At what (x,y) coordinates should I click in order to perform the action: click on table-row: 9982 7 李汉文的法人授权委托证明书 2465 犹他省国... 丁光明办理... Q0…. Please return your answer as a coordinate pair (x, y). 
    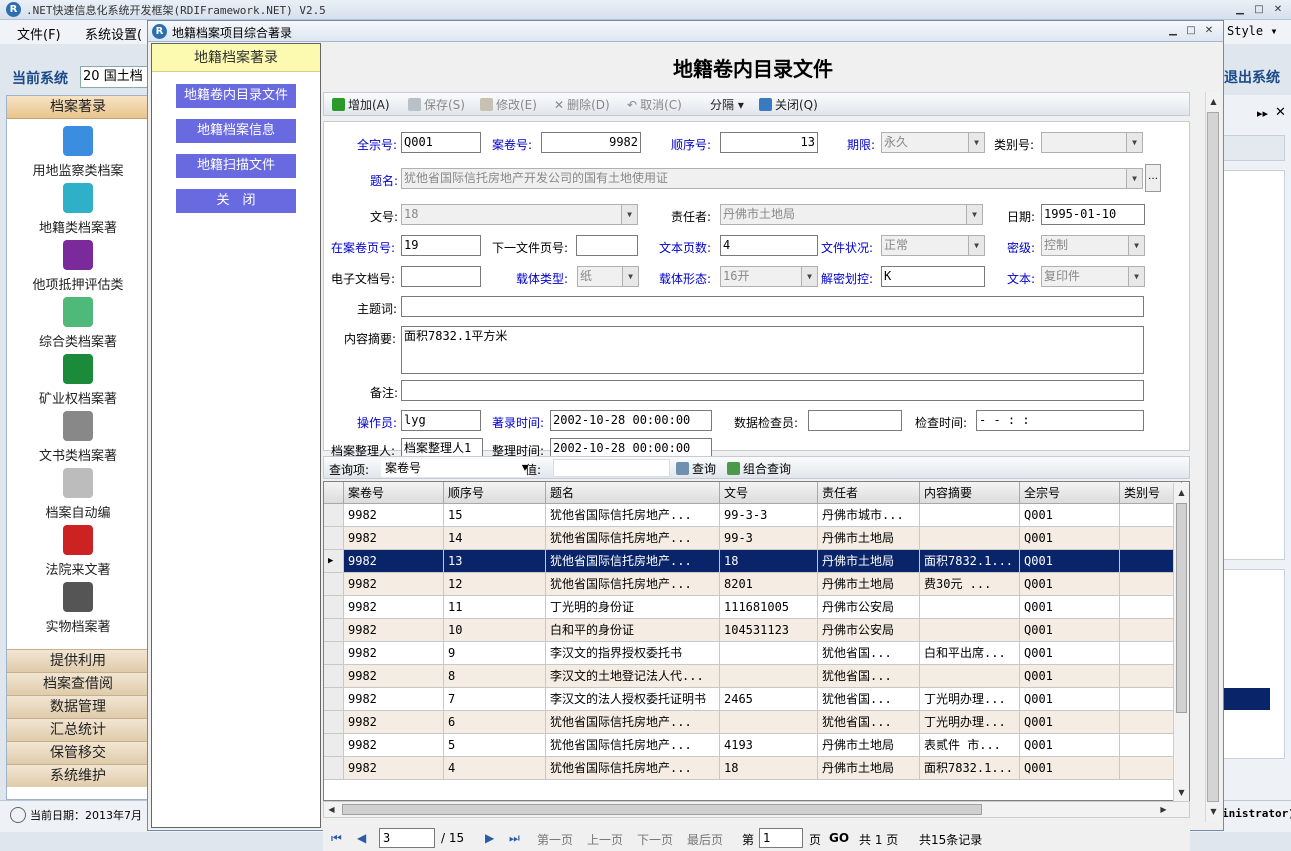
    Looking at the image, I should click on (753, 699).